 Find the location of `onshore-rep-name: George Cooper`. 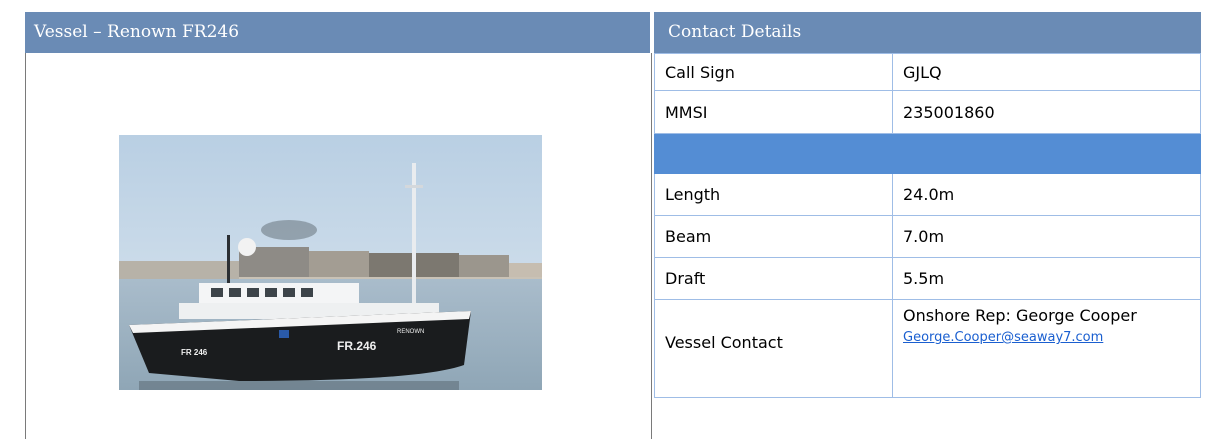

onshore-rep-name: George Cooper is located at coordinates (1076, 315).